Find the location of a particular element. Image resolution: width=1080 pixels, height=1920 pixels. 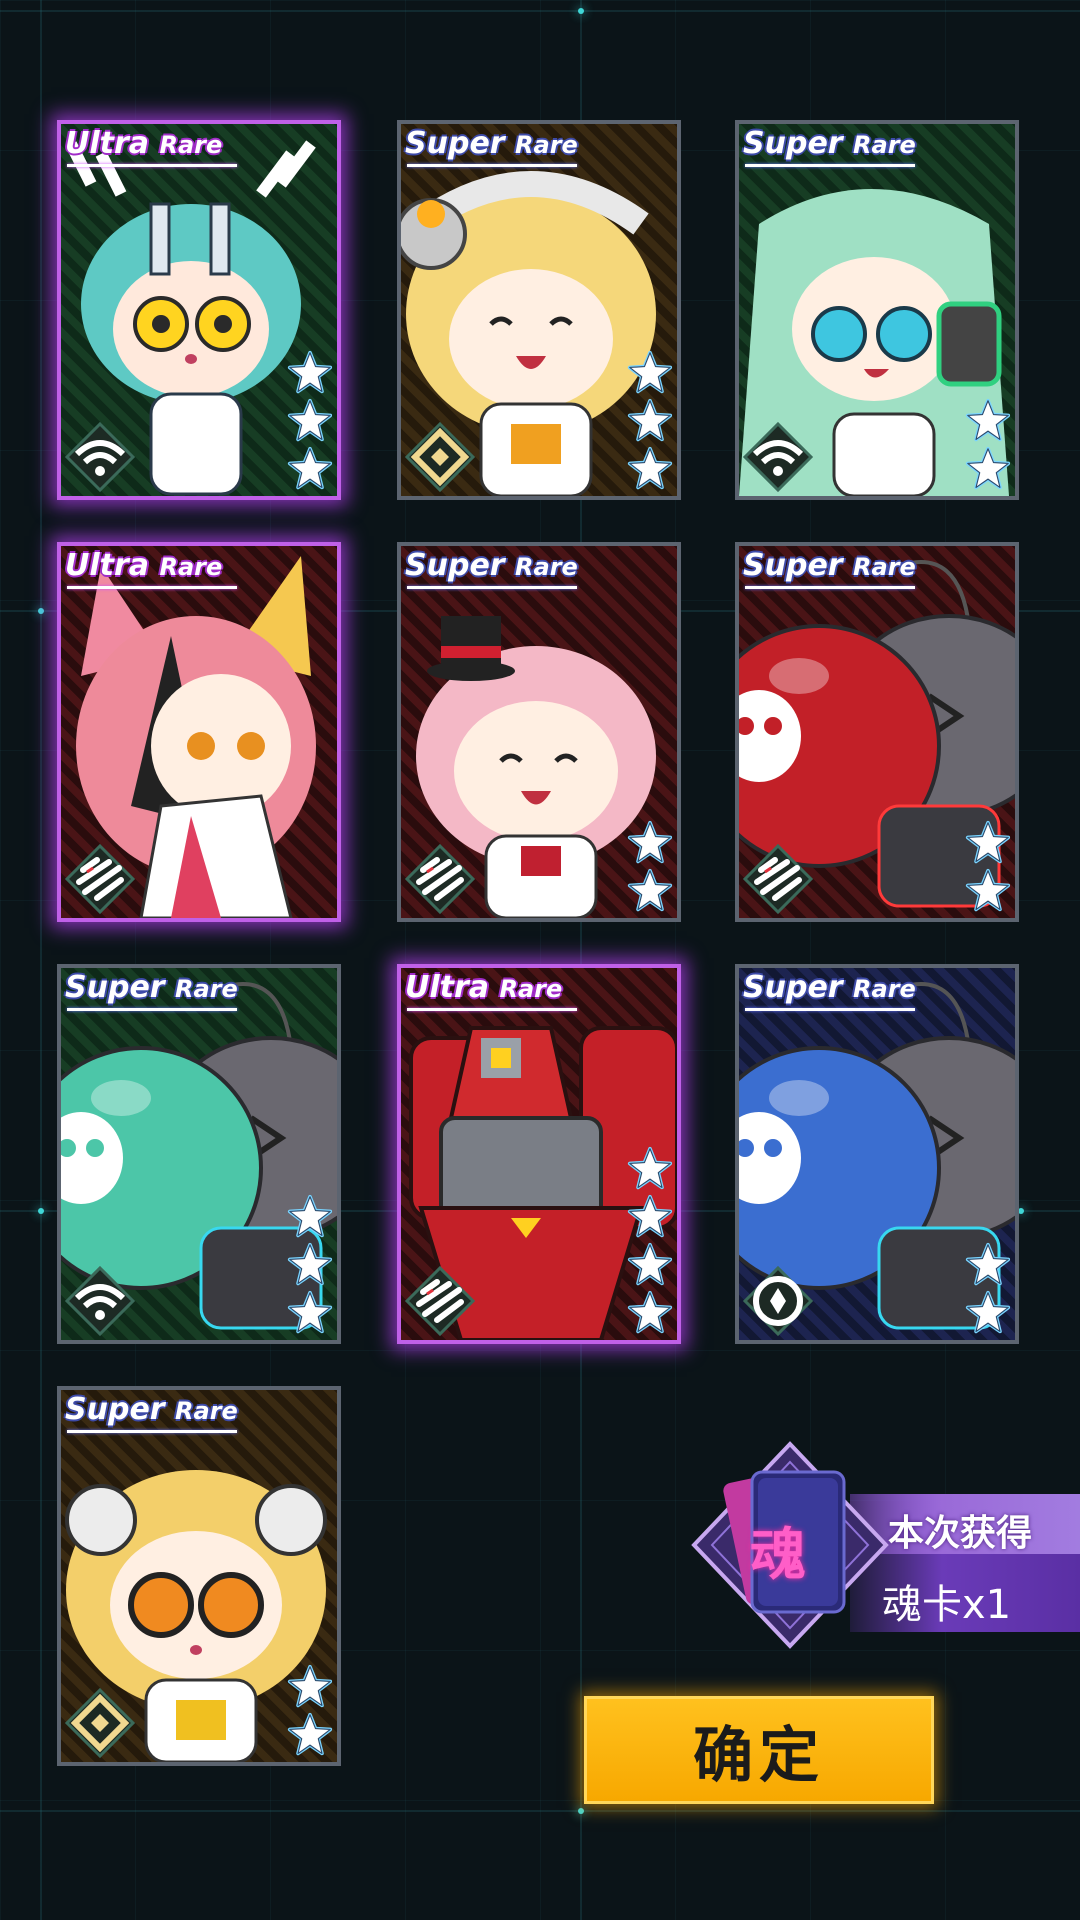

reward-count: 魂卡x1 is located at coordinates (947, 1605).